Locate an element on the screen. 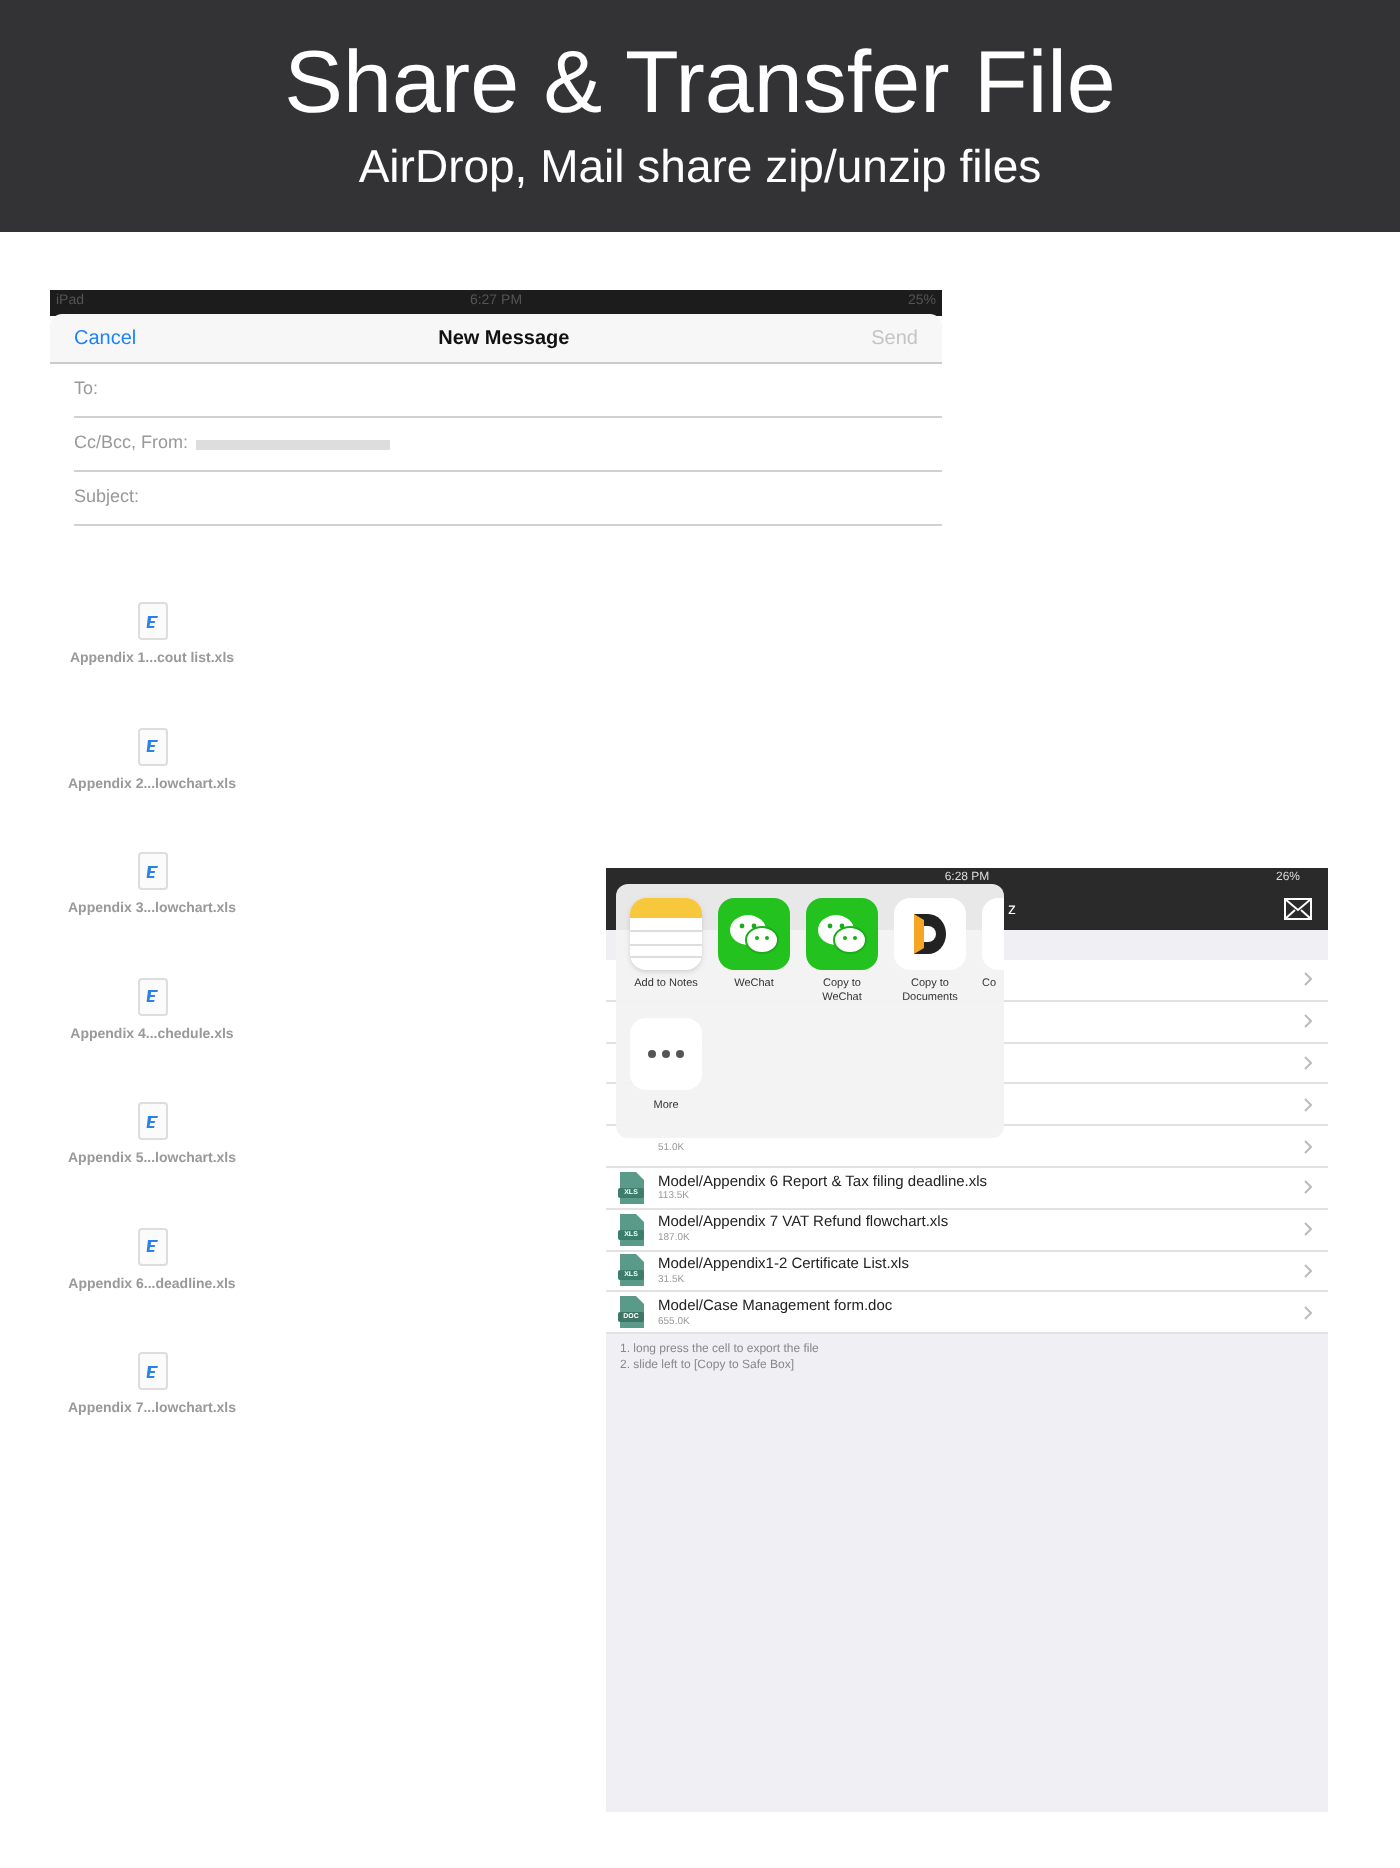  more-icon is located at coordinates (666, 1054).